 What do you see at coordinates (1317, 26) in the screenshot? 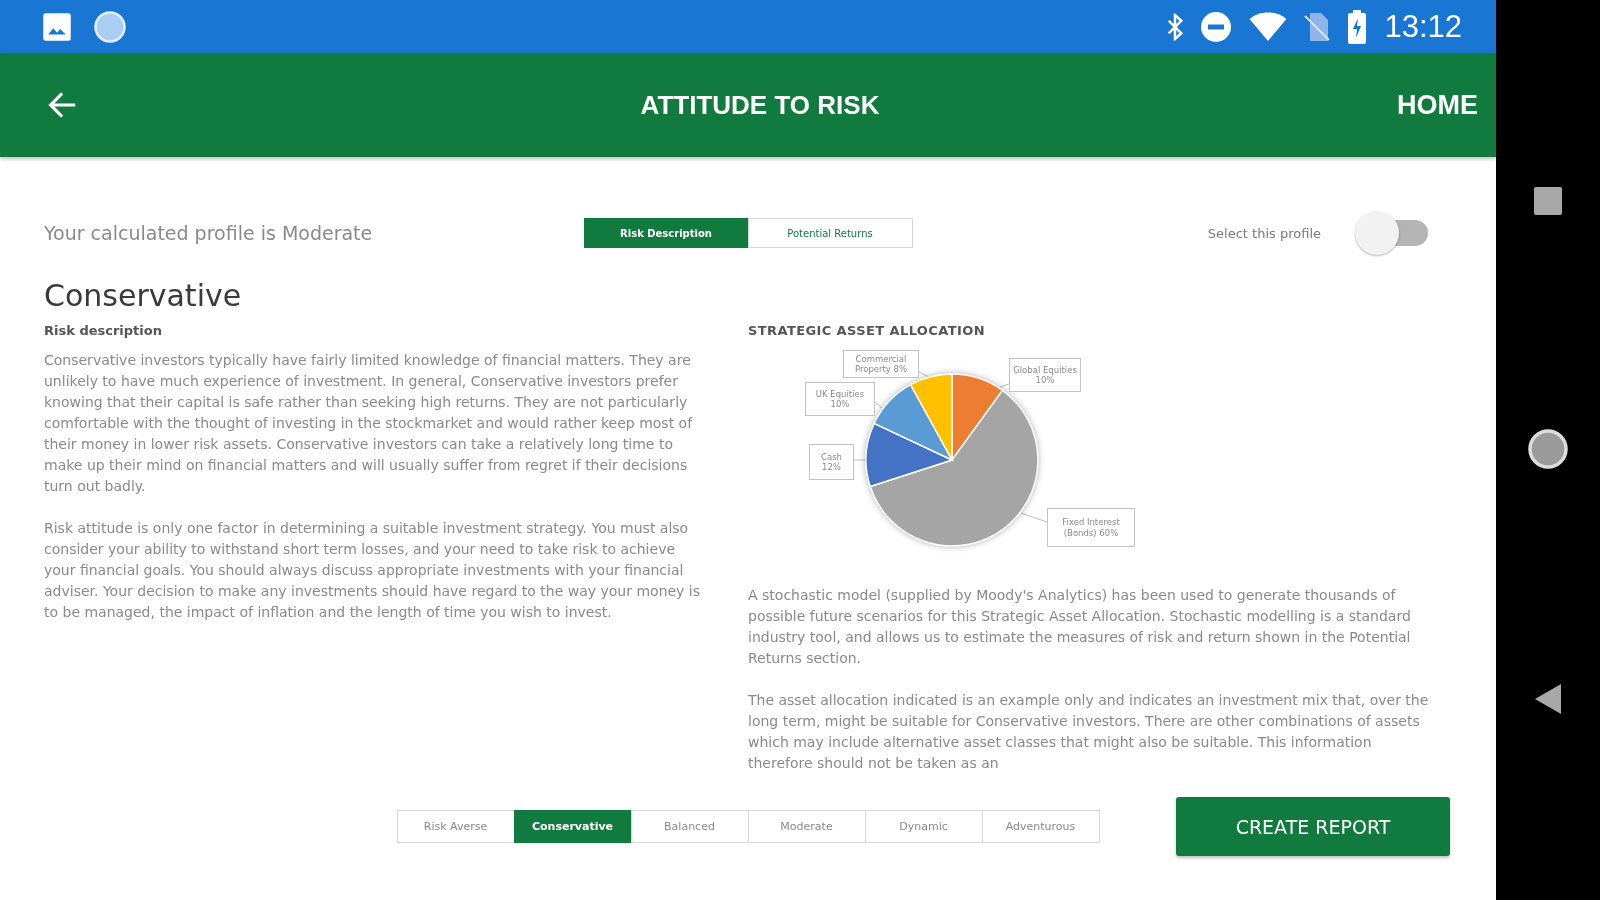
I see `no-sim-icon` at bounding box center [1317, 26].